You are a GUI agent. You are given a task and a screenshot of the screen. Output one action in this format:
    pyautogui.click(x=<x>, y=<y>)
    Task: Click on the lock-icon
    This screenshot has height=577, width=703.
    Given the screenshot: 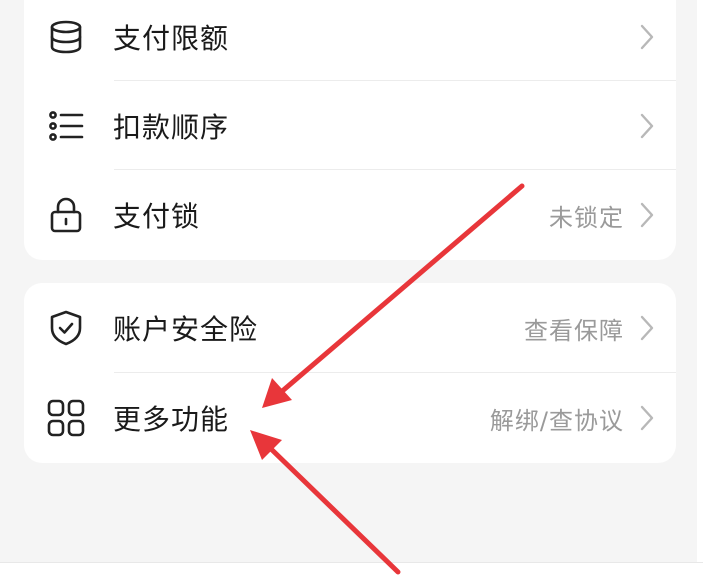 What is the action you would take?
    pyautogui.click(x=66, y=215)
    